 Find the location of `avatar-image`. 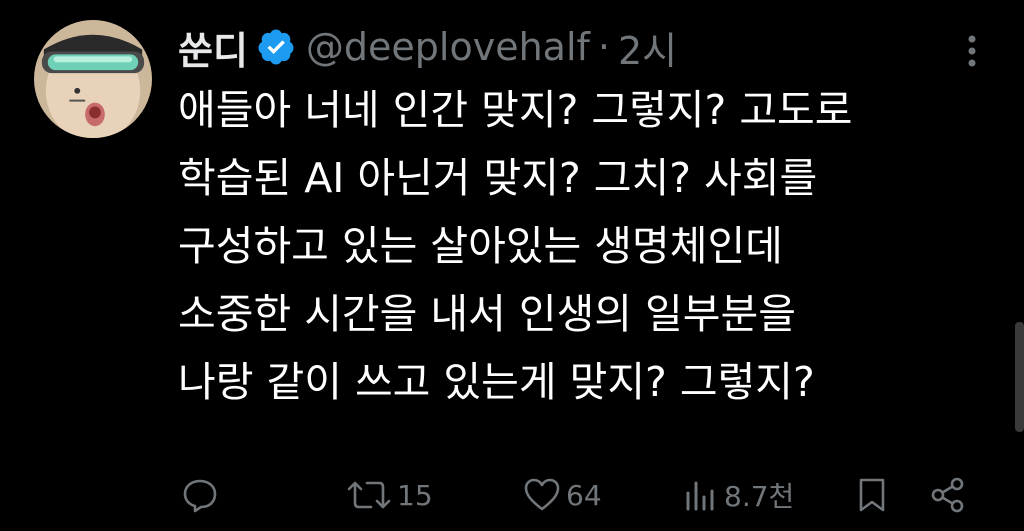

avatar-image is located at coordinates (93, 79).